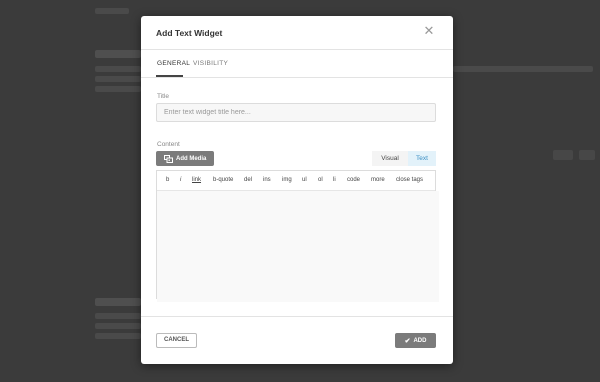 This screenshot has height=382, width=600. I want to click on active-tab-indicator, so click(169, 76).